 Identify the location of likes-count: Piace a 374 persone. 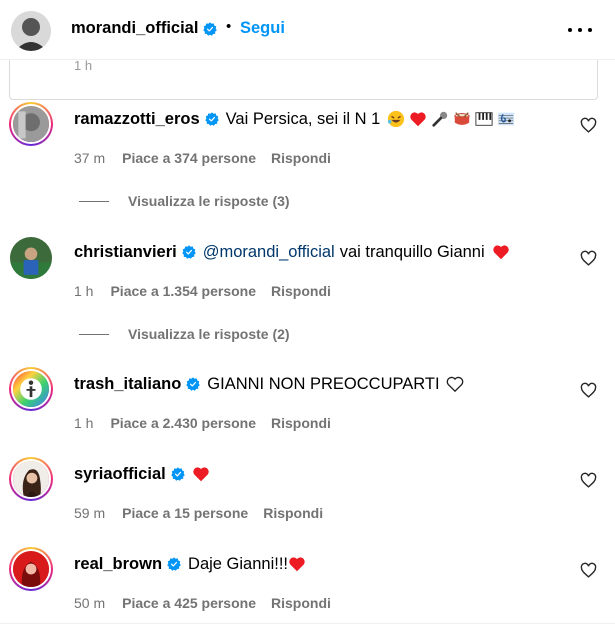
(189, 158).